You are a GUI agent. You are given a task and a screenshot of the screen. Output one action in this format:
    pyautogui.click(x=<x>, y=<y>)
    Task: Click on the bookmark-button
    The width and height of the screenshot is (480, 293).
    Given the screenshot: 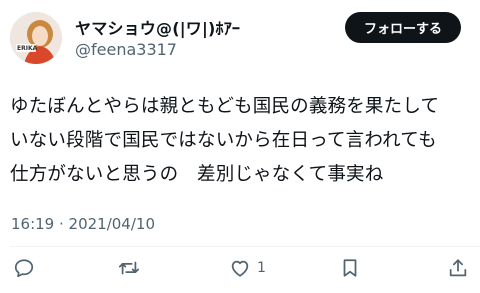 What is the action you would take?
    pyautogui.click(x=350, y=268)
    